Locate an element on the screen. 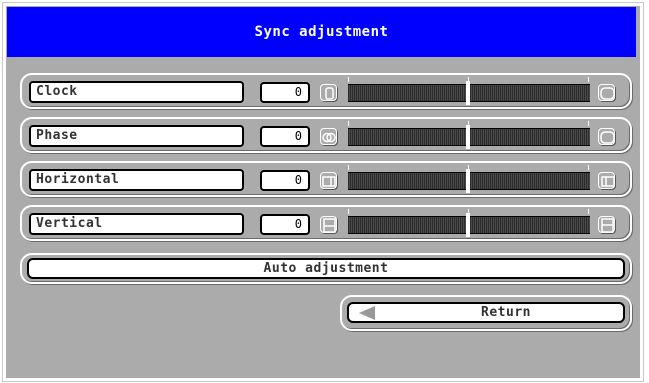  move-down-icon is located at coordinates (328, 224).